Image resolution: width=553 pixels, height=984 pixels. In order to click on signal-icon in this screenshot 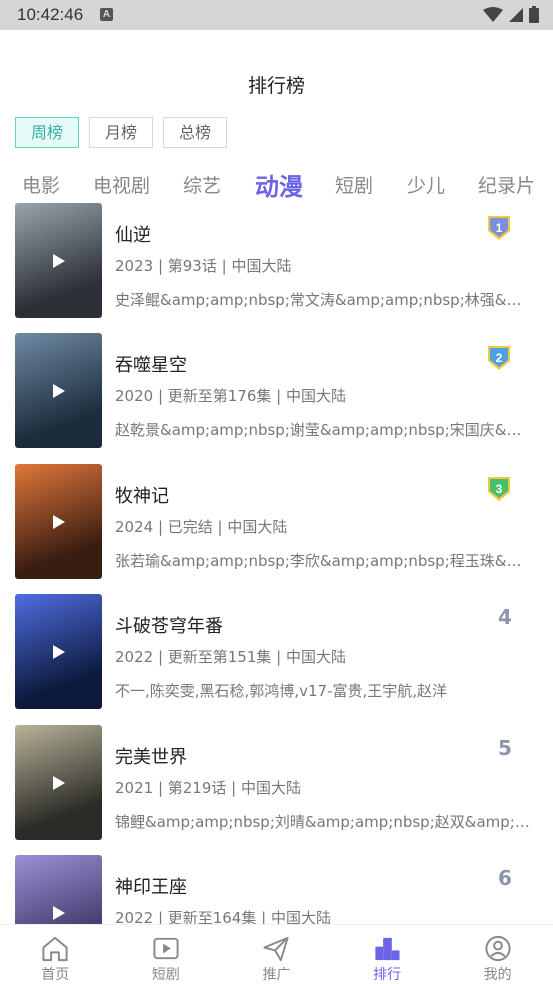, I will do `click(516, 14)`.